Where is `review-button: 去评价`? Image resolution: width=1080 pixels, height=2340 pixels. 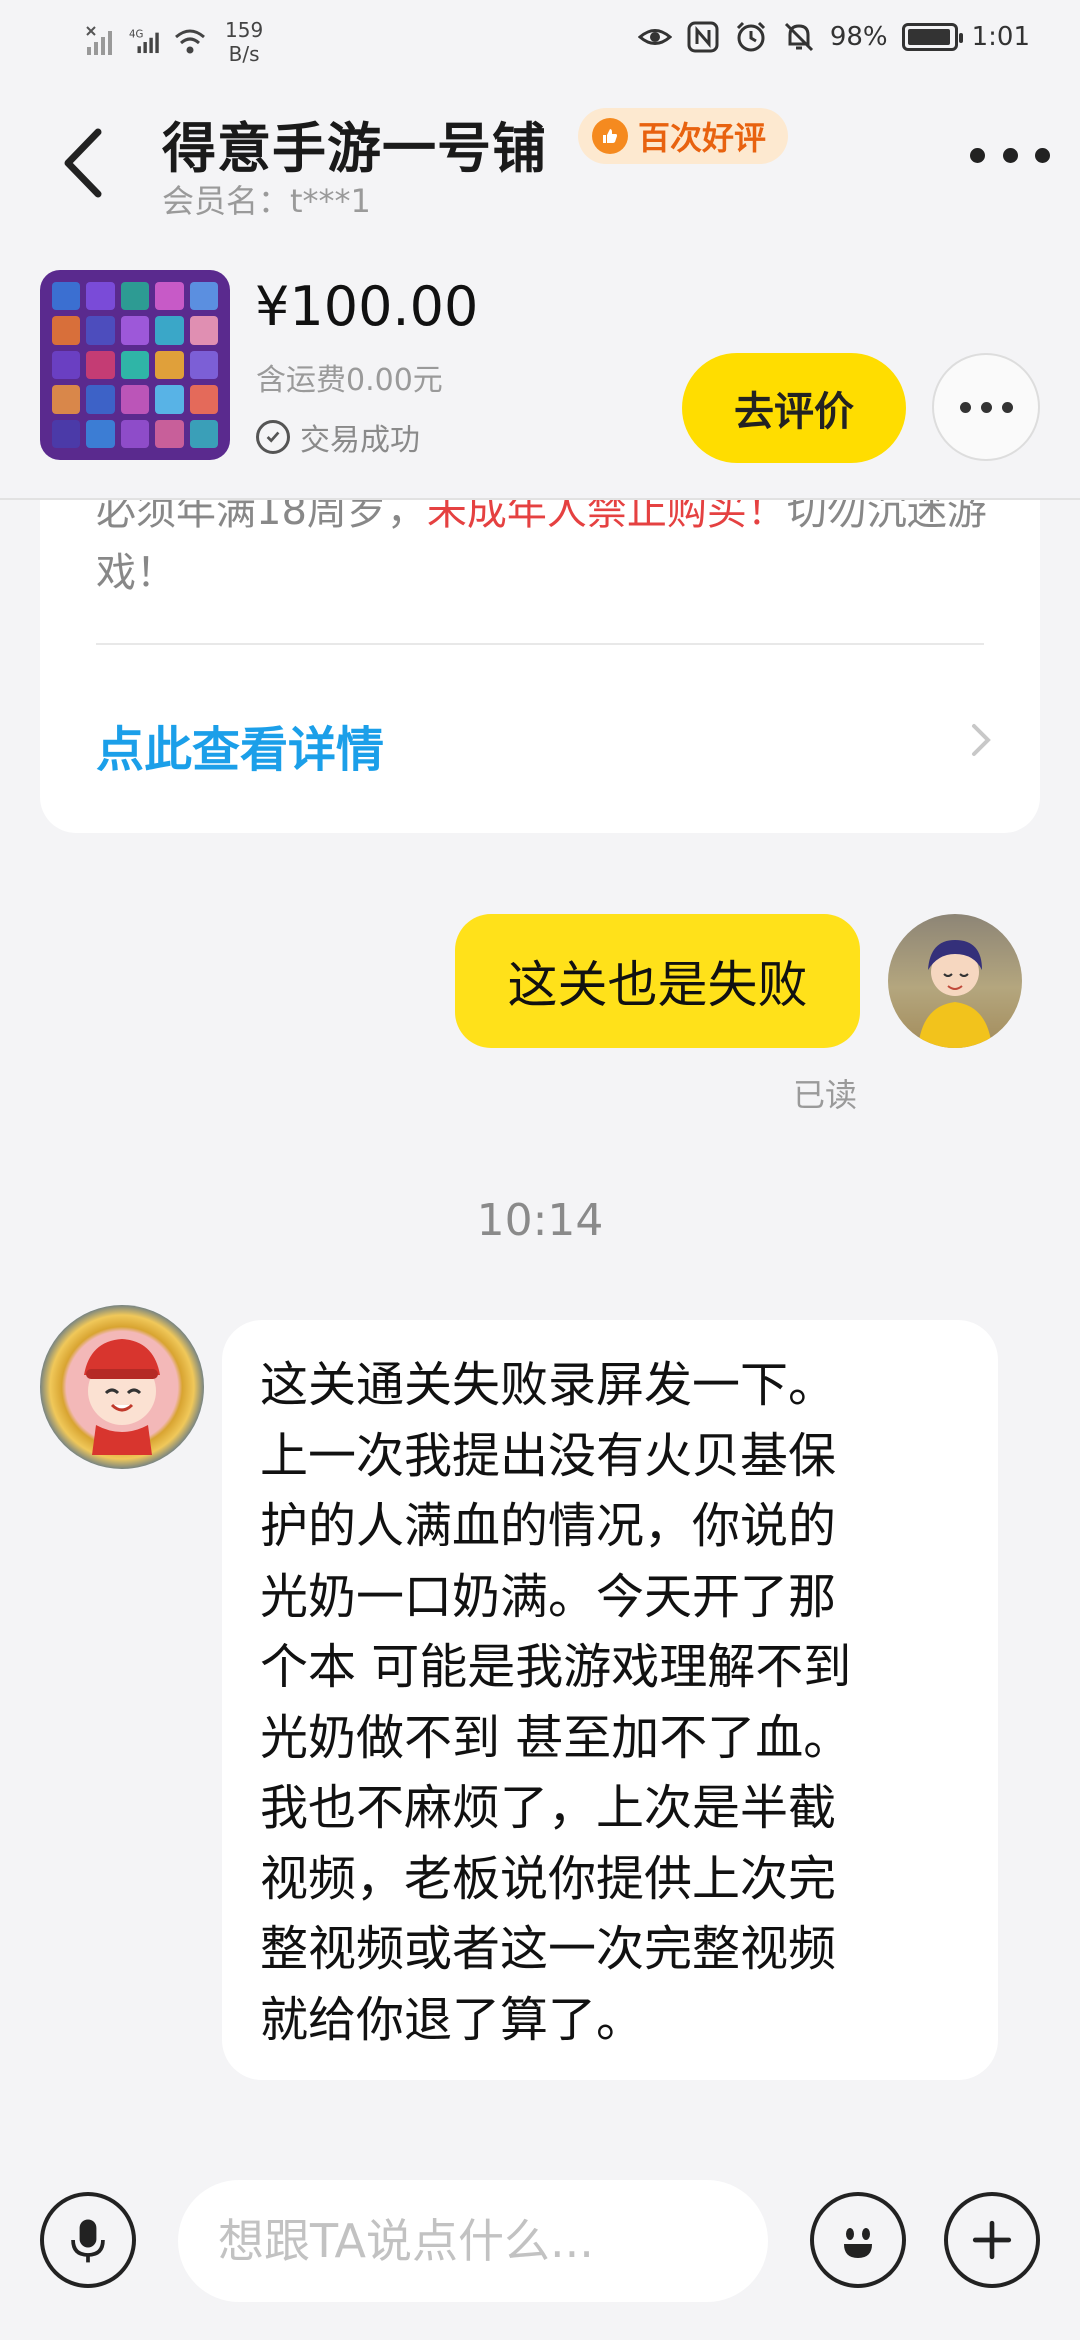 review-button: 去评价 is located at coordinates (794, 408).